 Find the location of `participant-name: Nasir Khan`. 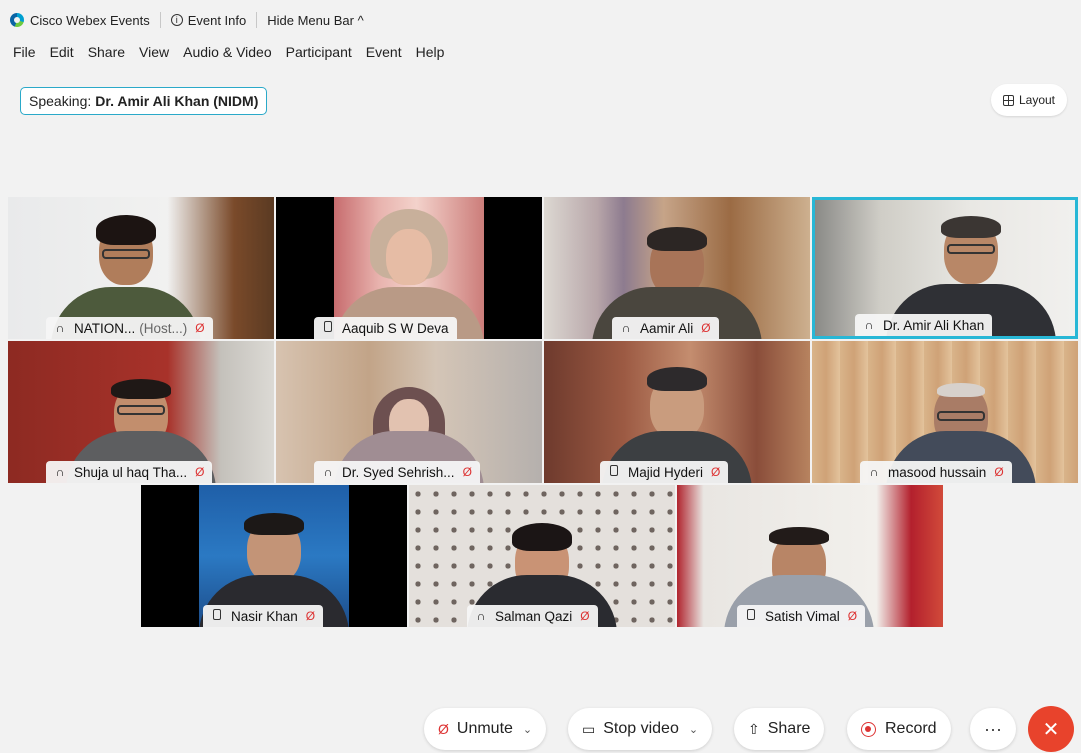

participant-name: Nasir Khan is located at coordinates (264, 616).